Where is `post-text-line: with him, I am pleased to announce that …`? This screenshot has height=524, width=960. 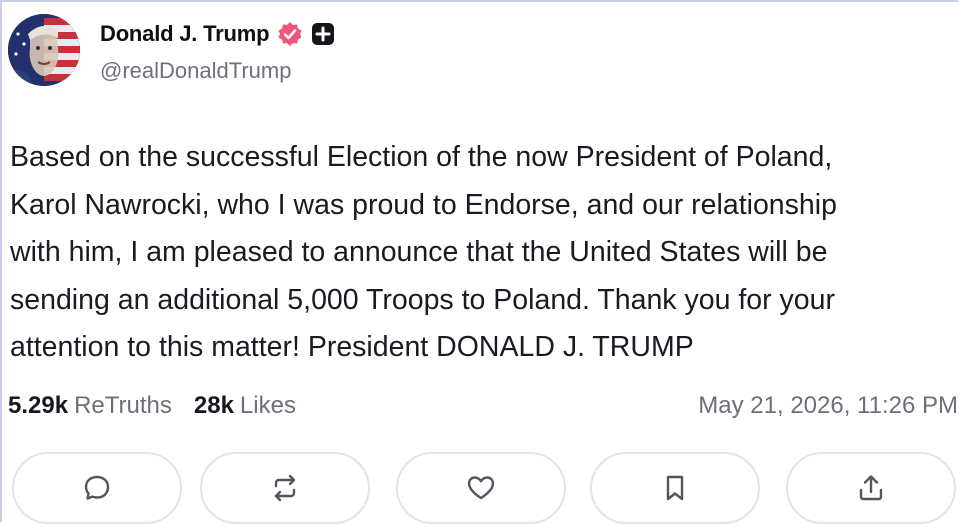 post-text-line: with him, I am pleased to announce that … is located at coordinates (419, 252).